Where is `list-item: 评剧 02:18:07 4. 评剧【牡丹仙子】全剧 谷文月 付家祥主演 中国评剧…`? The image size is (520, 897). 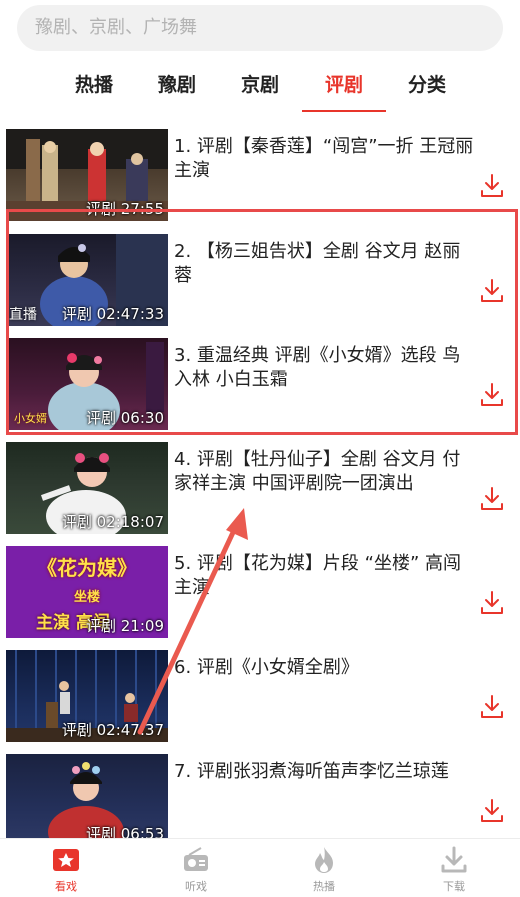
list-item: 评剧 02:18:07 4. 评剧【牡丹仙子】全剧 谷文月 付家祥主演 中国评剧… is located at coordinates (260, 494).